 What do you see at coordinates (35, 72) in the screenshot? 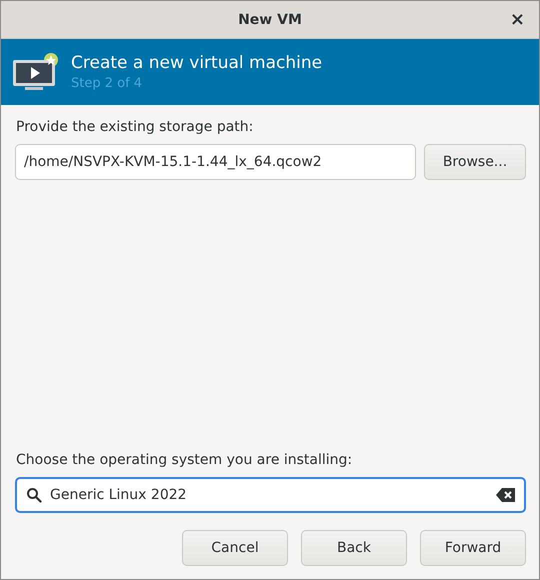
I see `monitor-play-icon` at bounding box center [35, 72].